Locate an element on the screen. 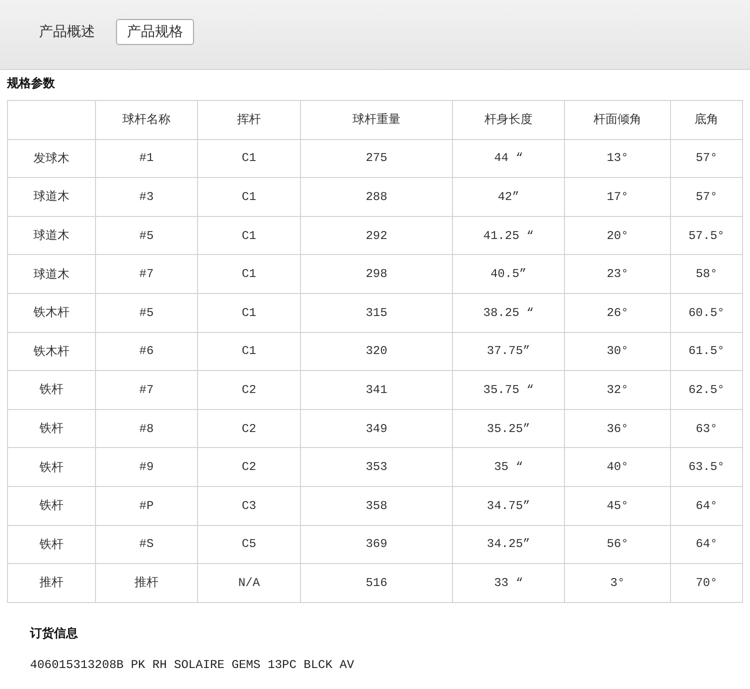  table-cell: 320 is located at coordinates (376, 351).